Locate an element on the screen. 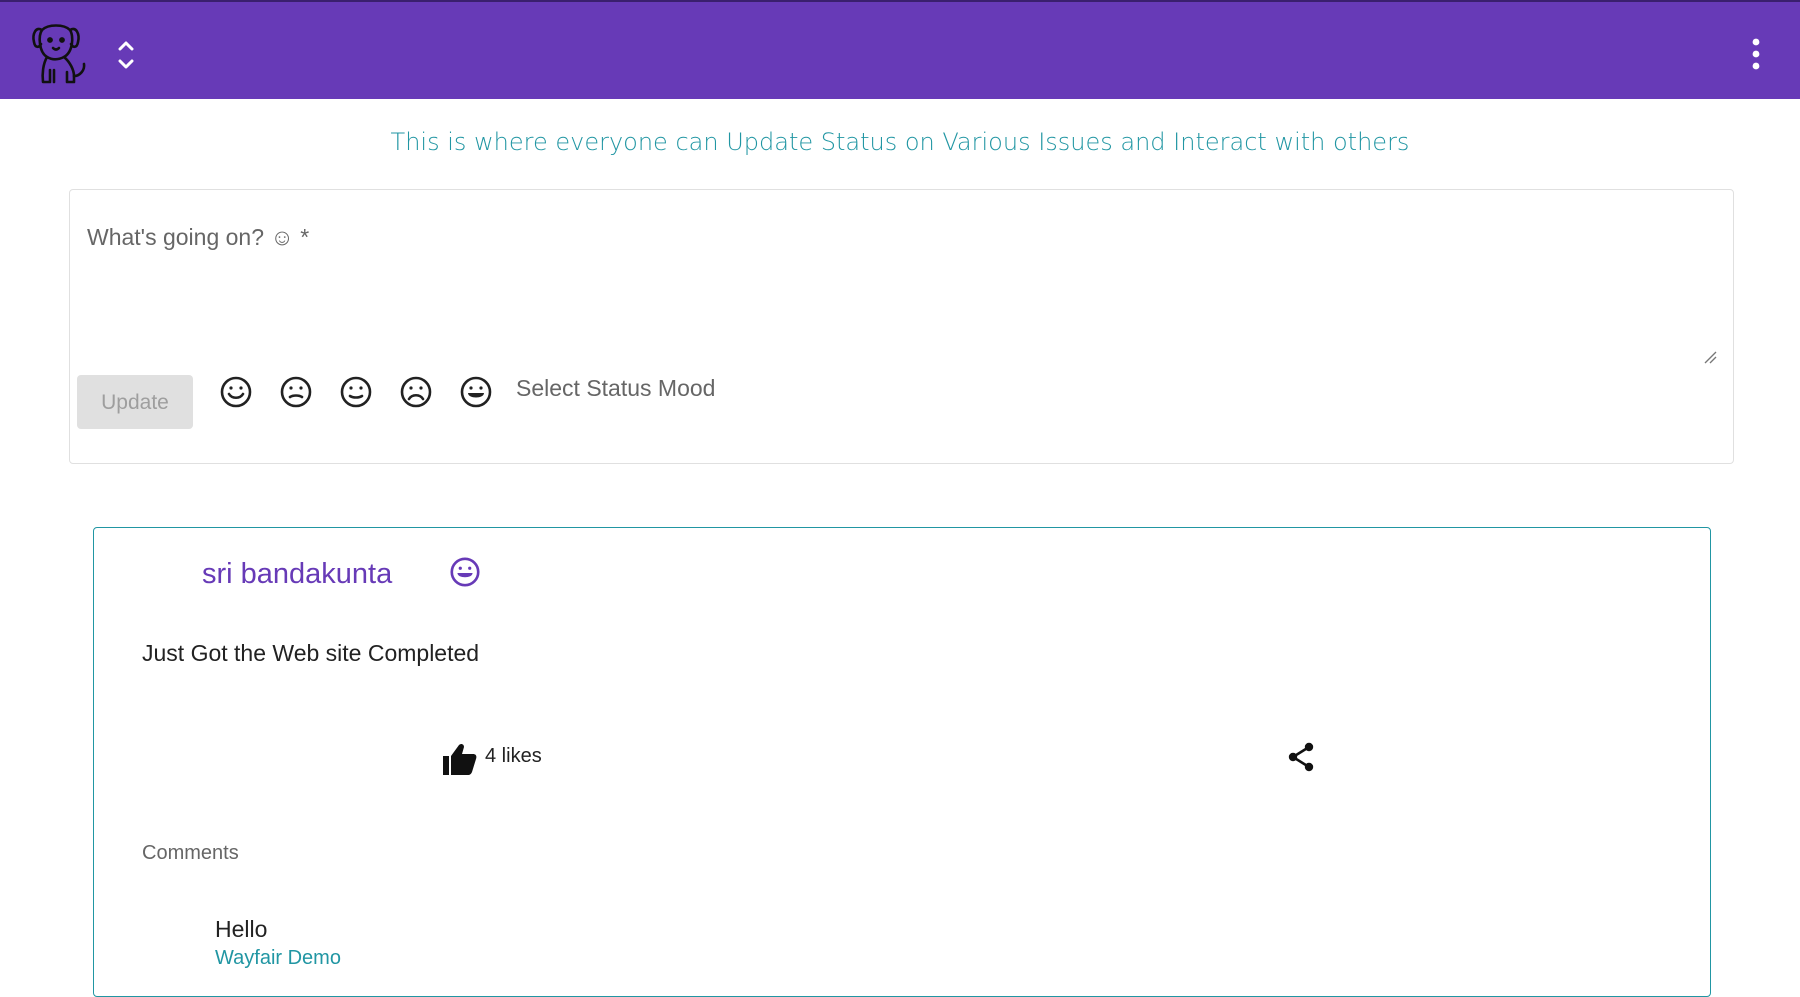 This screenshot has width=1800, height=997. resize-handle-icon is located at coordinates (1710, 357).